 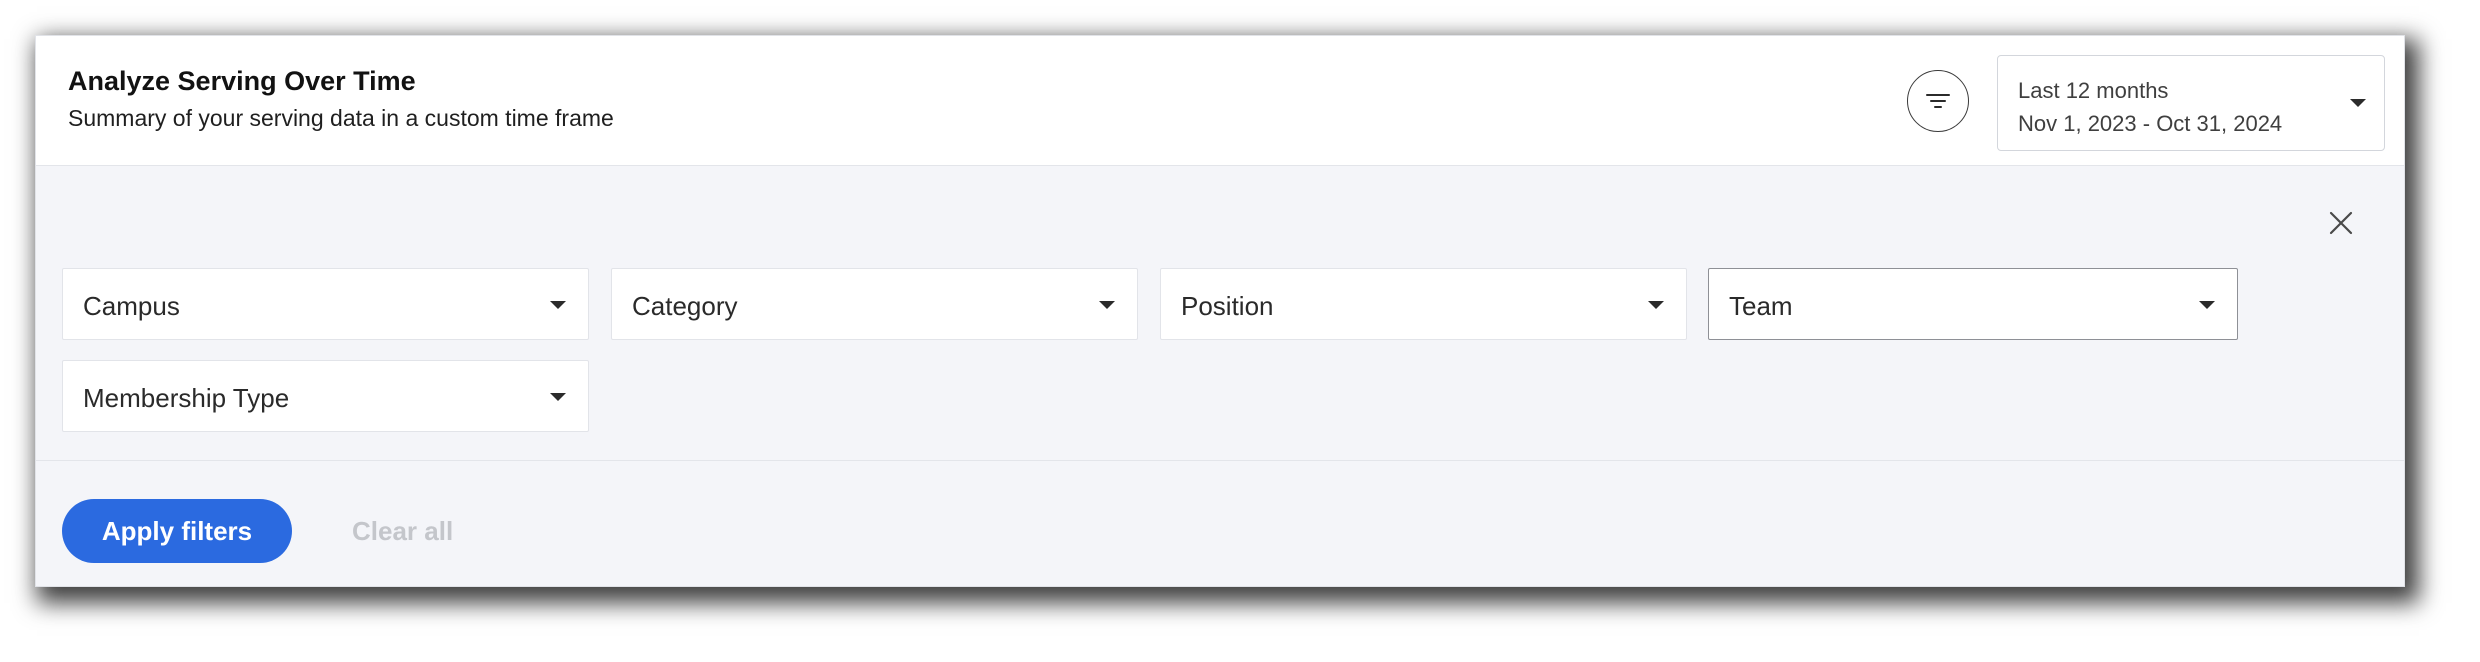 I want to click on date-range-value: Nov 1, 2023 - Oct 31, 2024, so click(x=2150, y=123).